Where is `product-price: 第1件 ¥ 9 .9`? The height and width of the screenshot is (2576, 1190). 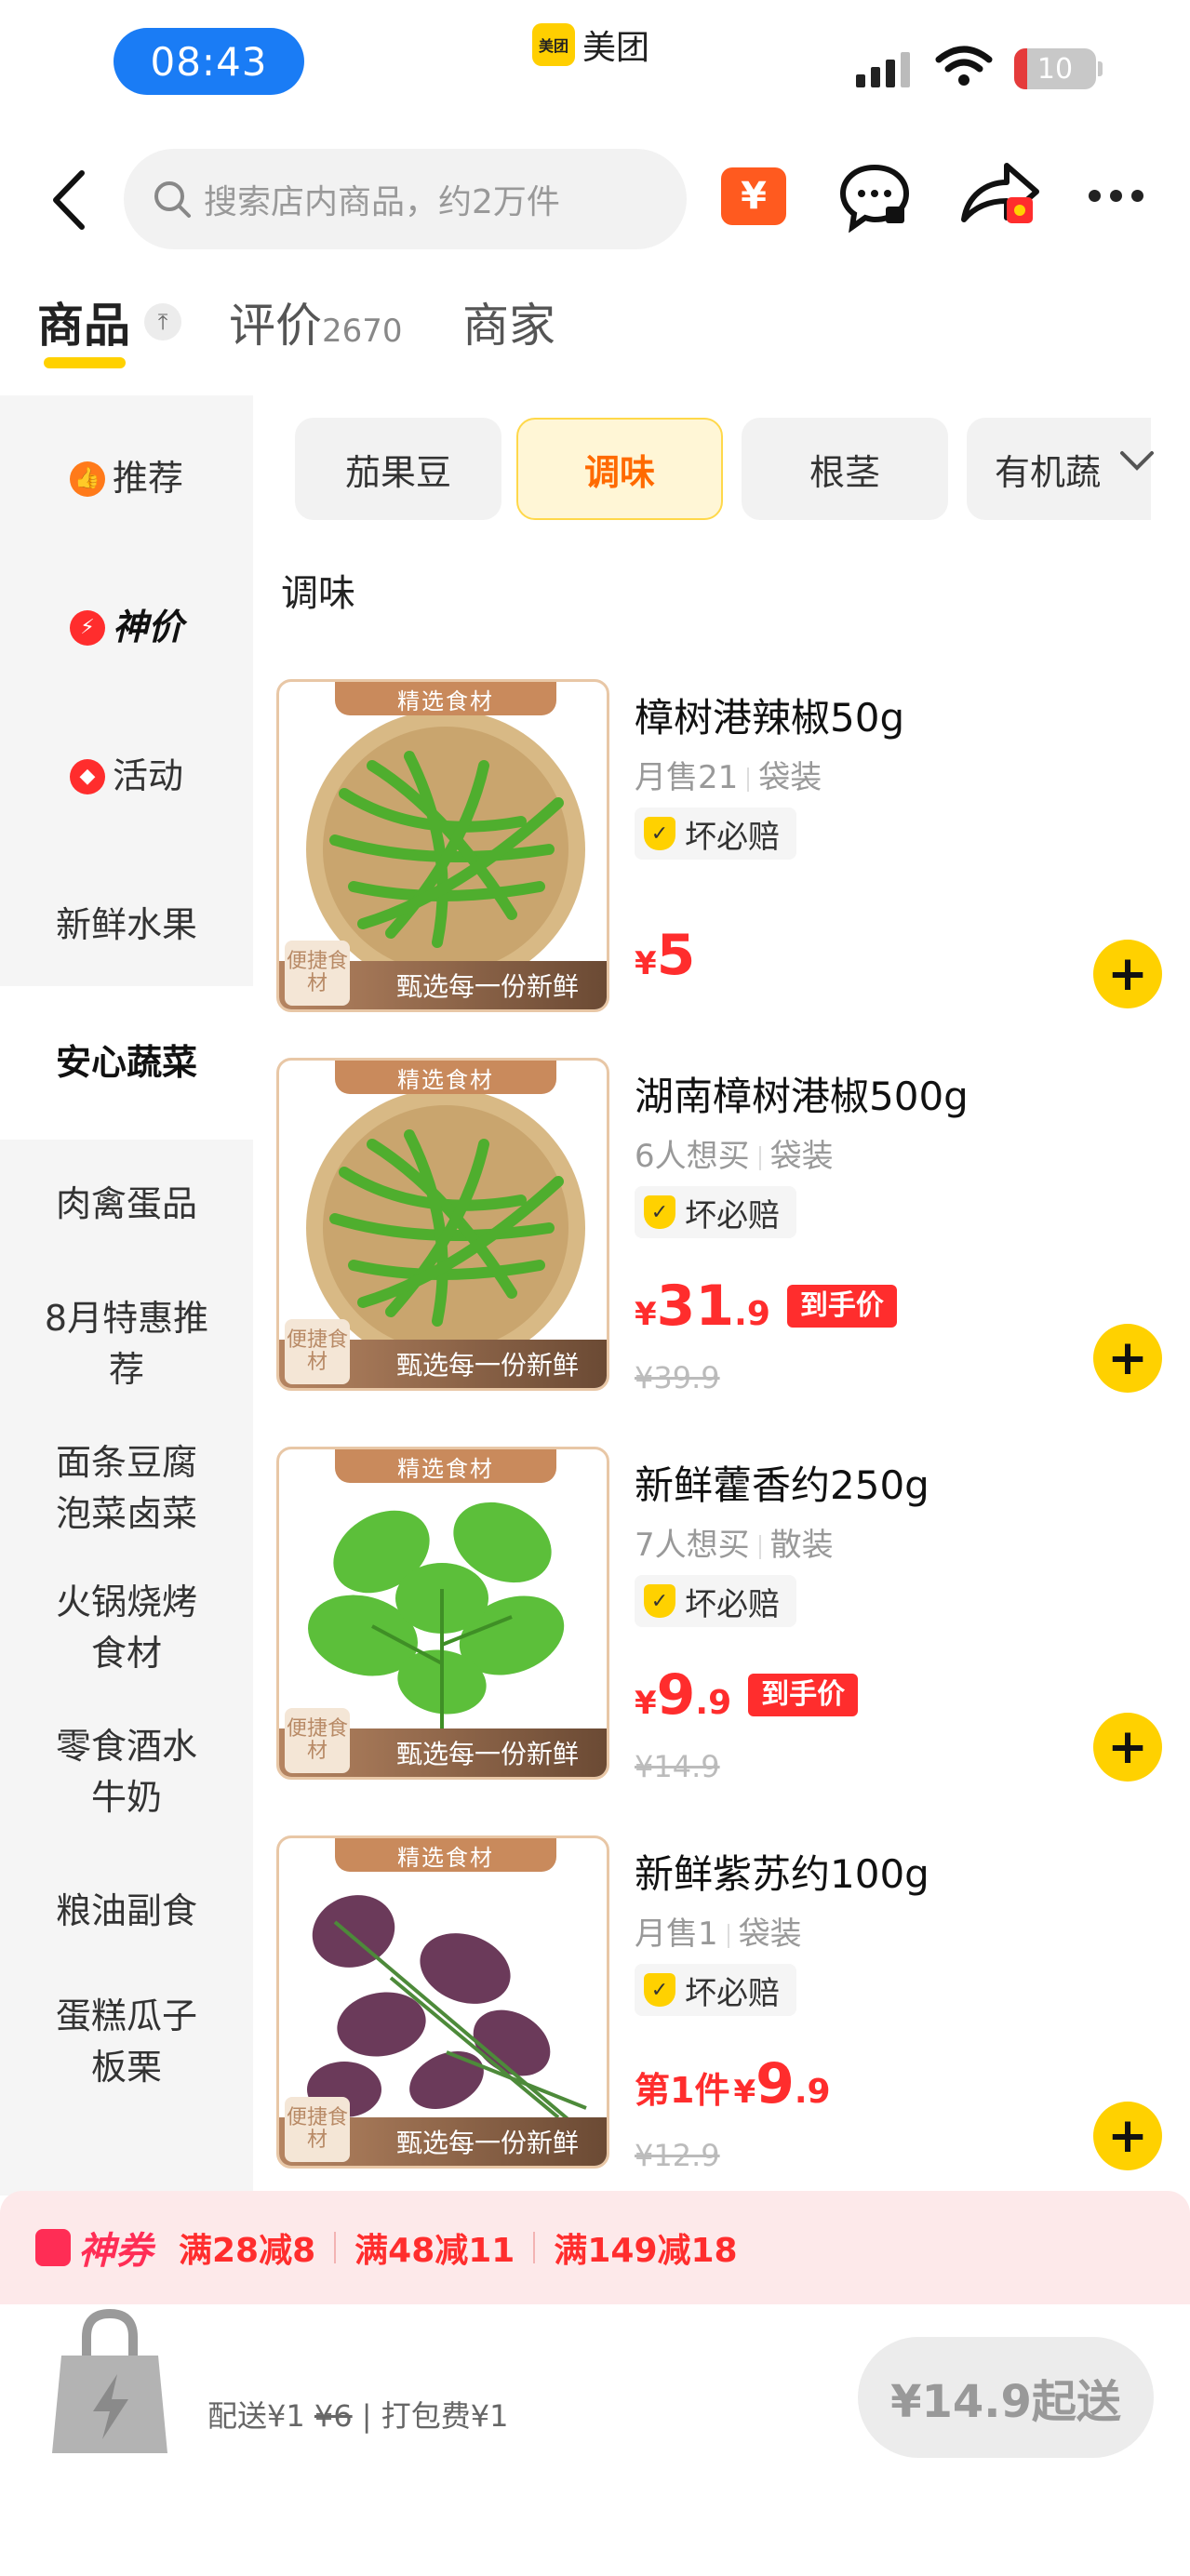 product-price: 第1件 ¥ 9 .9 is located at coordinates (733, 2083).